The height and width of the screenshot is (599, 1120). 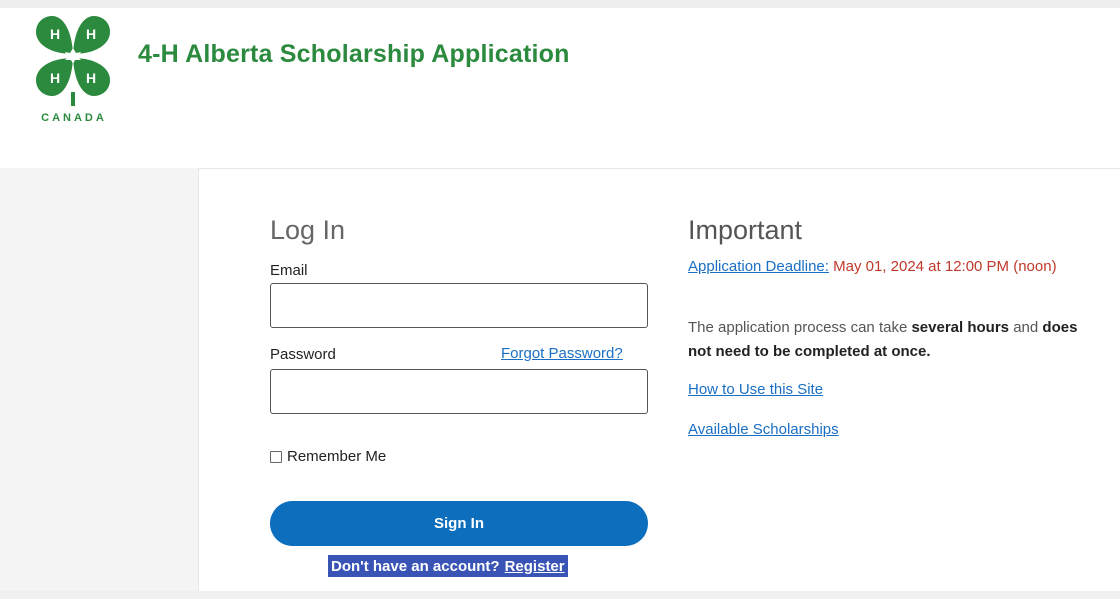 What do you see at coordinates (535, 566) in the screenshot?
I see `register-link: Register` at bounding box center [535, 566].